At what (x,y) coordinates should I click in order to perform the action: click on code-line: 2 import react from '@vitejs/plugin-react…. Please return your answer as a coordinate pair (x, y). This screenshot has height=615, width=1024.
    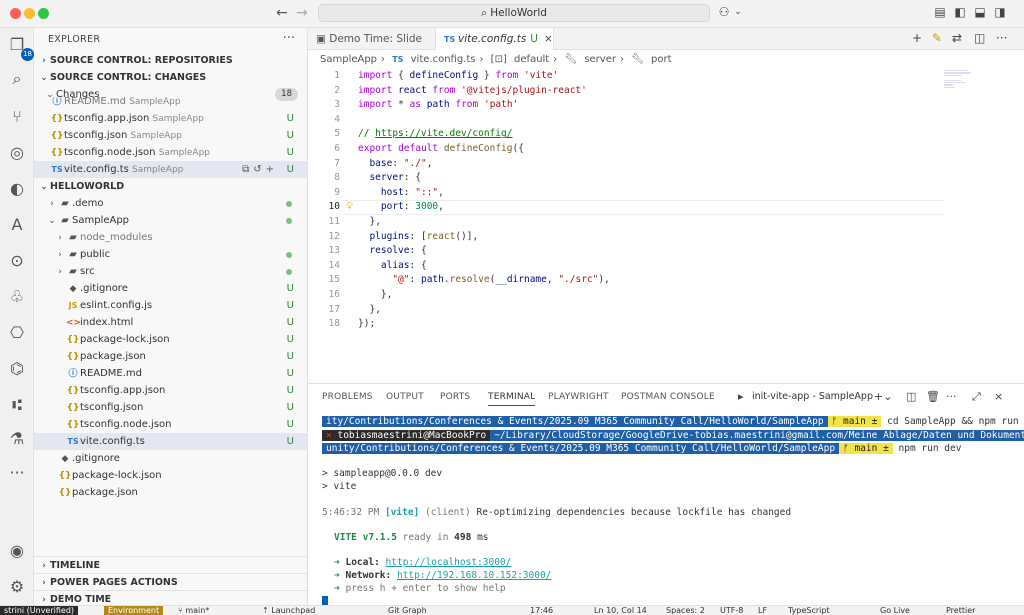
    Looking at the image, I should click on (666, 91).